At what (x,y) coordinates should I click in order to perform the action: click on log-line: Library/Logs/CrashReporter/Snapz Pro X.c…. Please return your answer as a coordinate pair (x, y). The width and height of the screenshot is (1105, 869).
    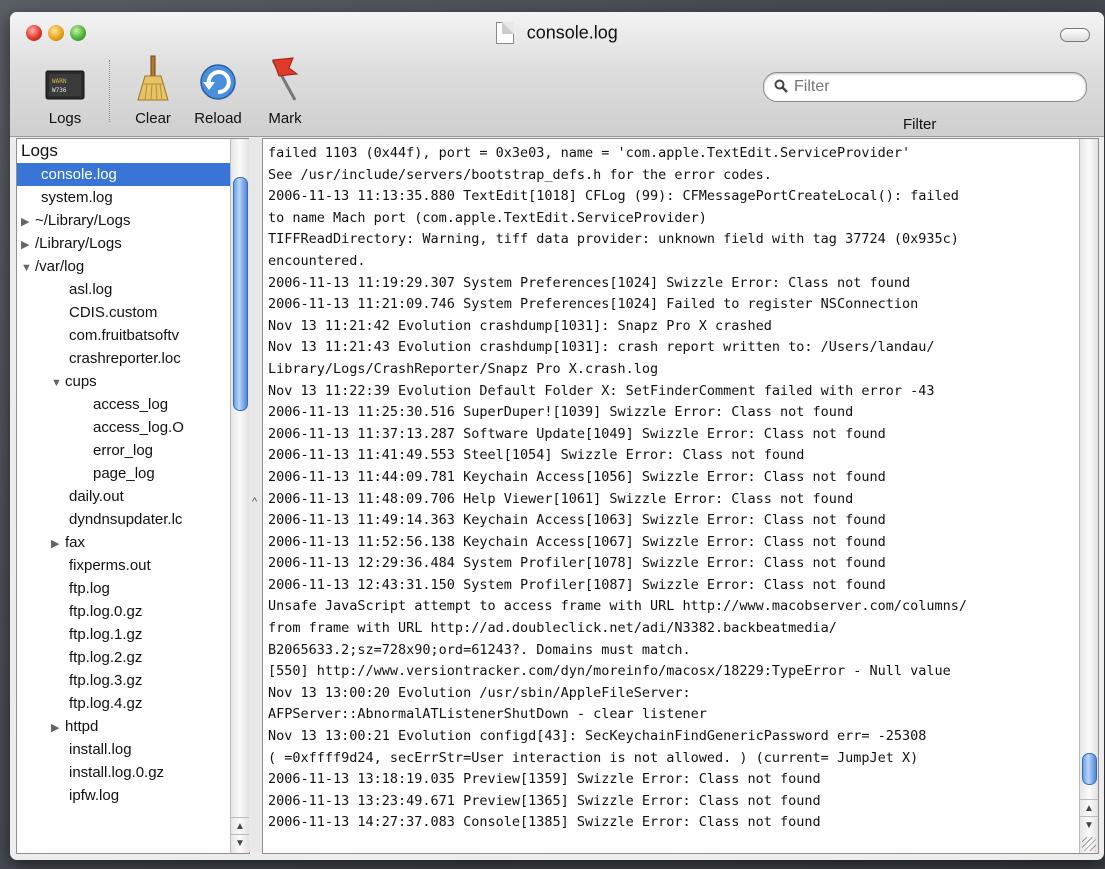
    Looking at the image, I should click on (463, 368).